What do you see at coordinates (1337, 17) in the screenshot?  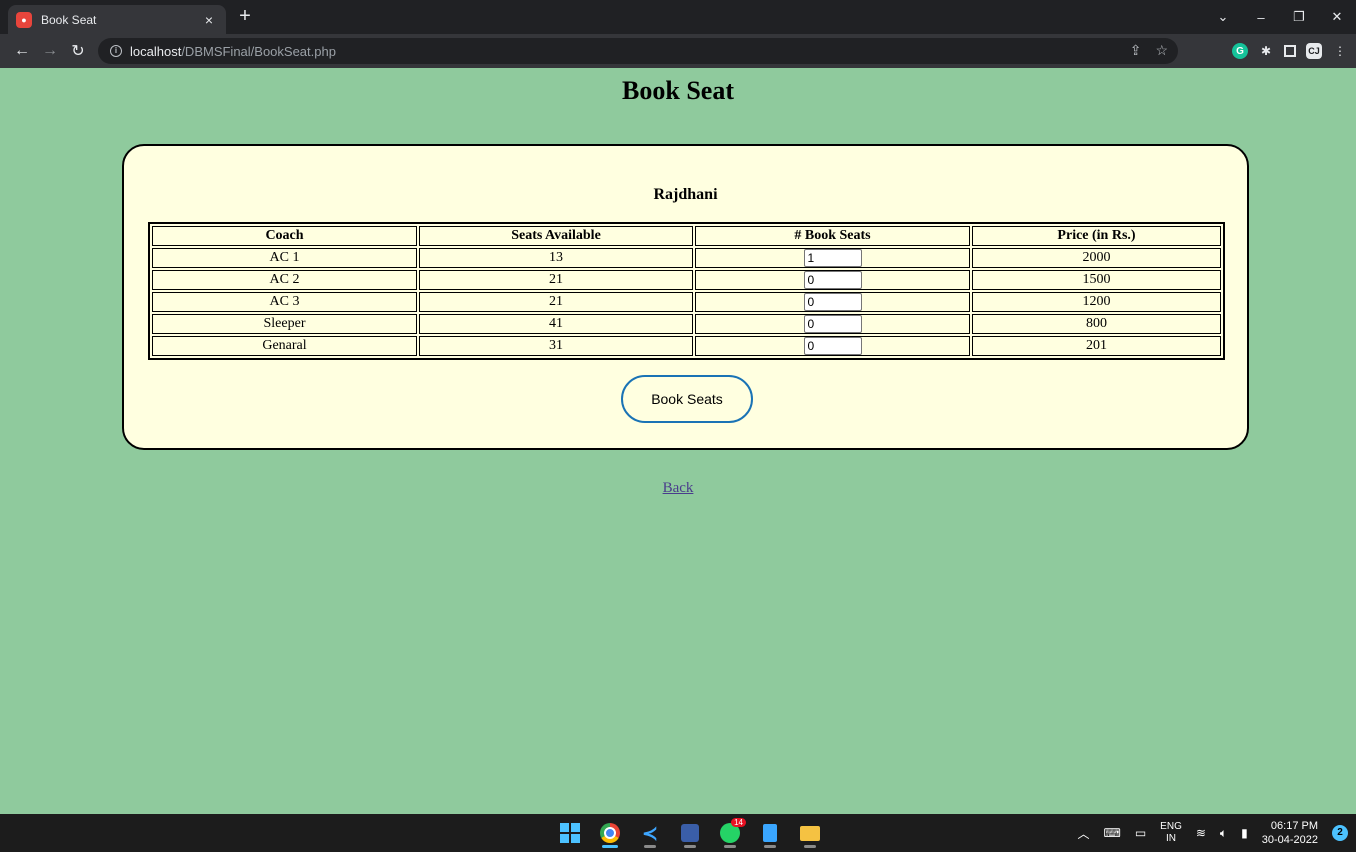 I see `close-window-button: ✕` at bounding box center [1337, 17].